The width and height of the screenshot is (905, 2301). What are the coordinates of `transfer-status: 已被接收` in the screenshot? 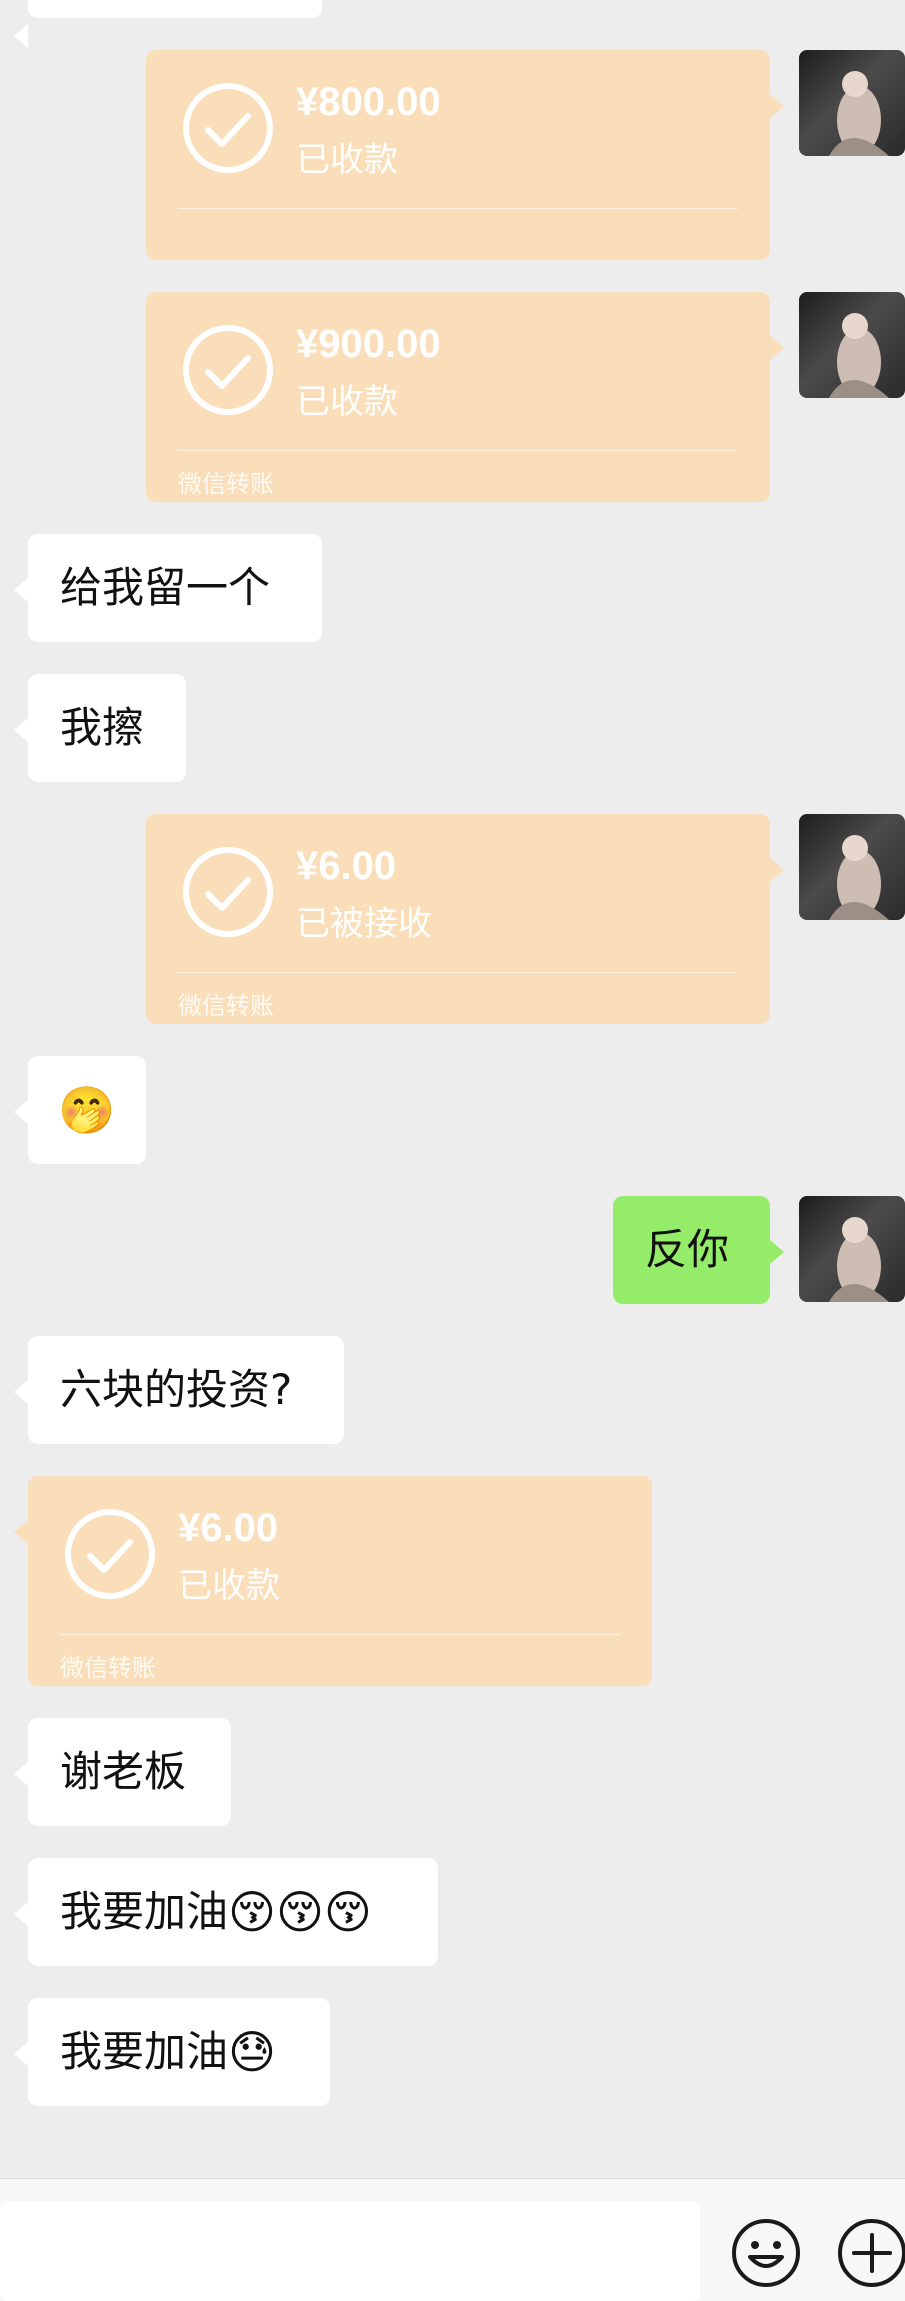 It's located at (364, 924).